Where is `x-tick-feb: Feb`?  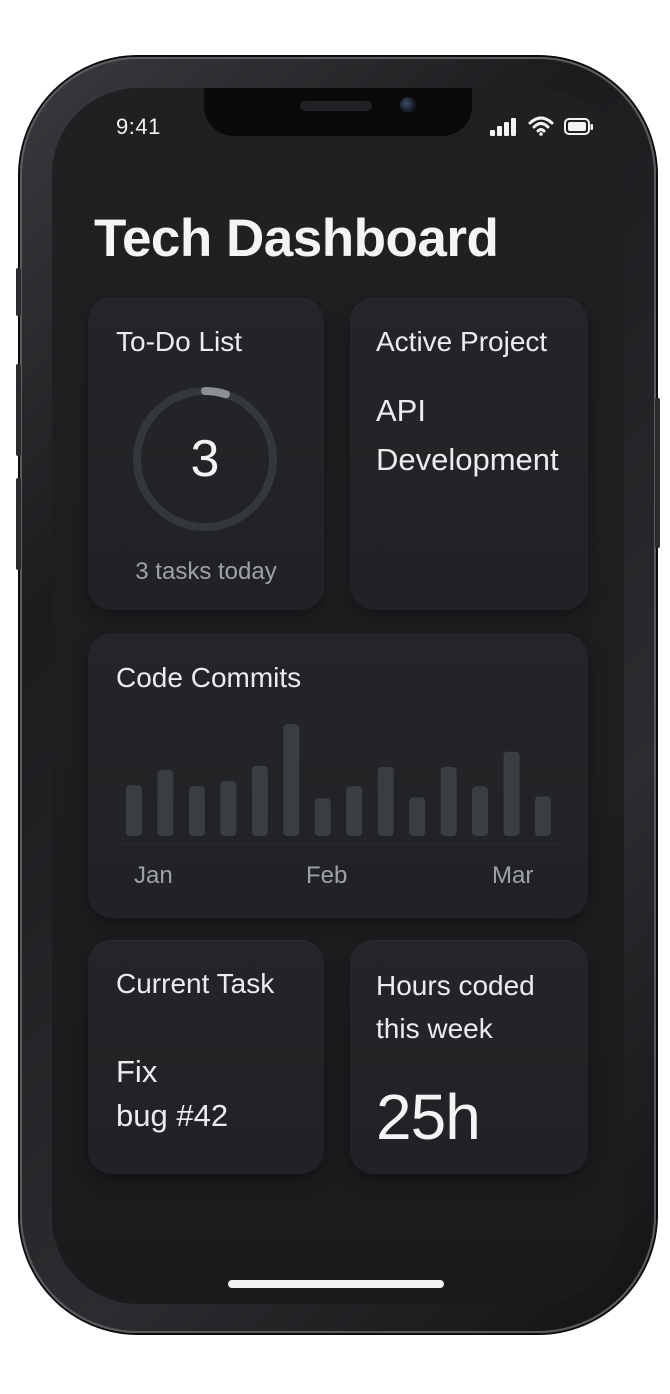 x-tick-feb: Feb is located at coordinates (327, 875).